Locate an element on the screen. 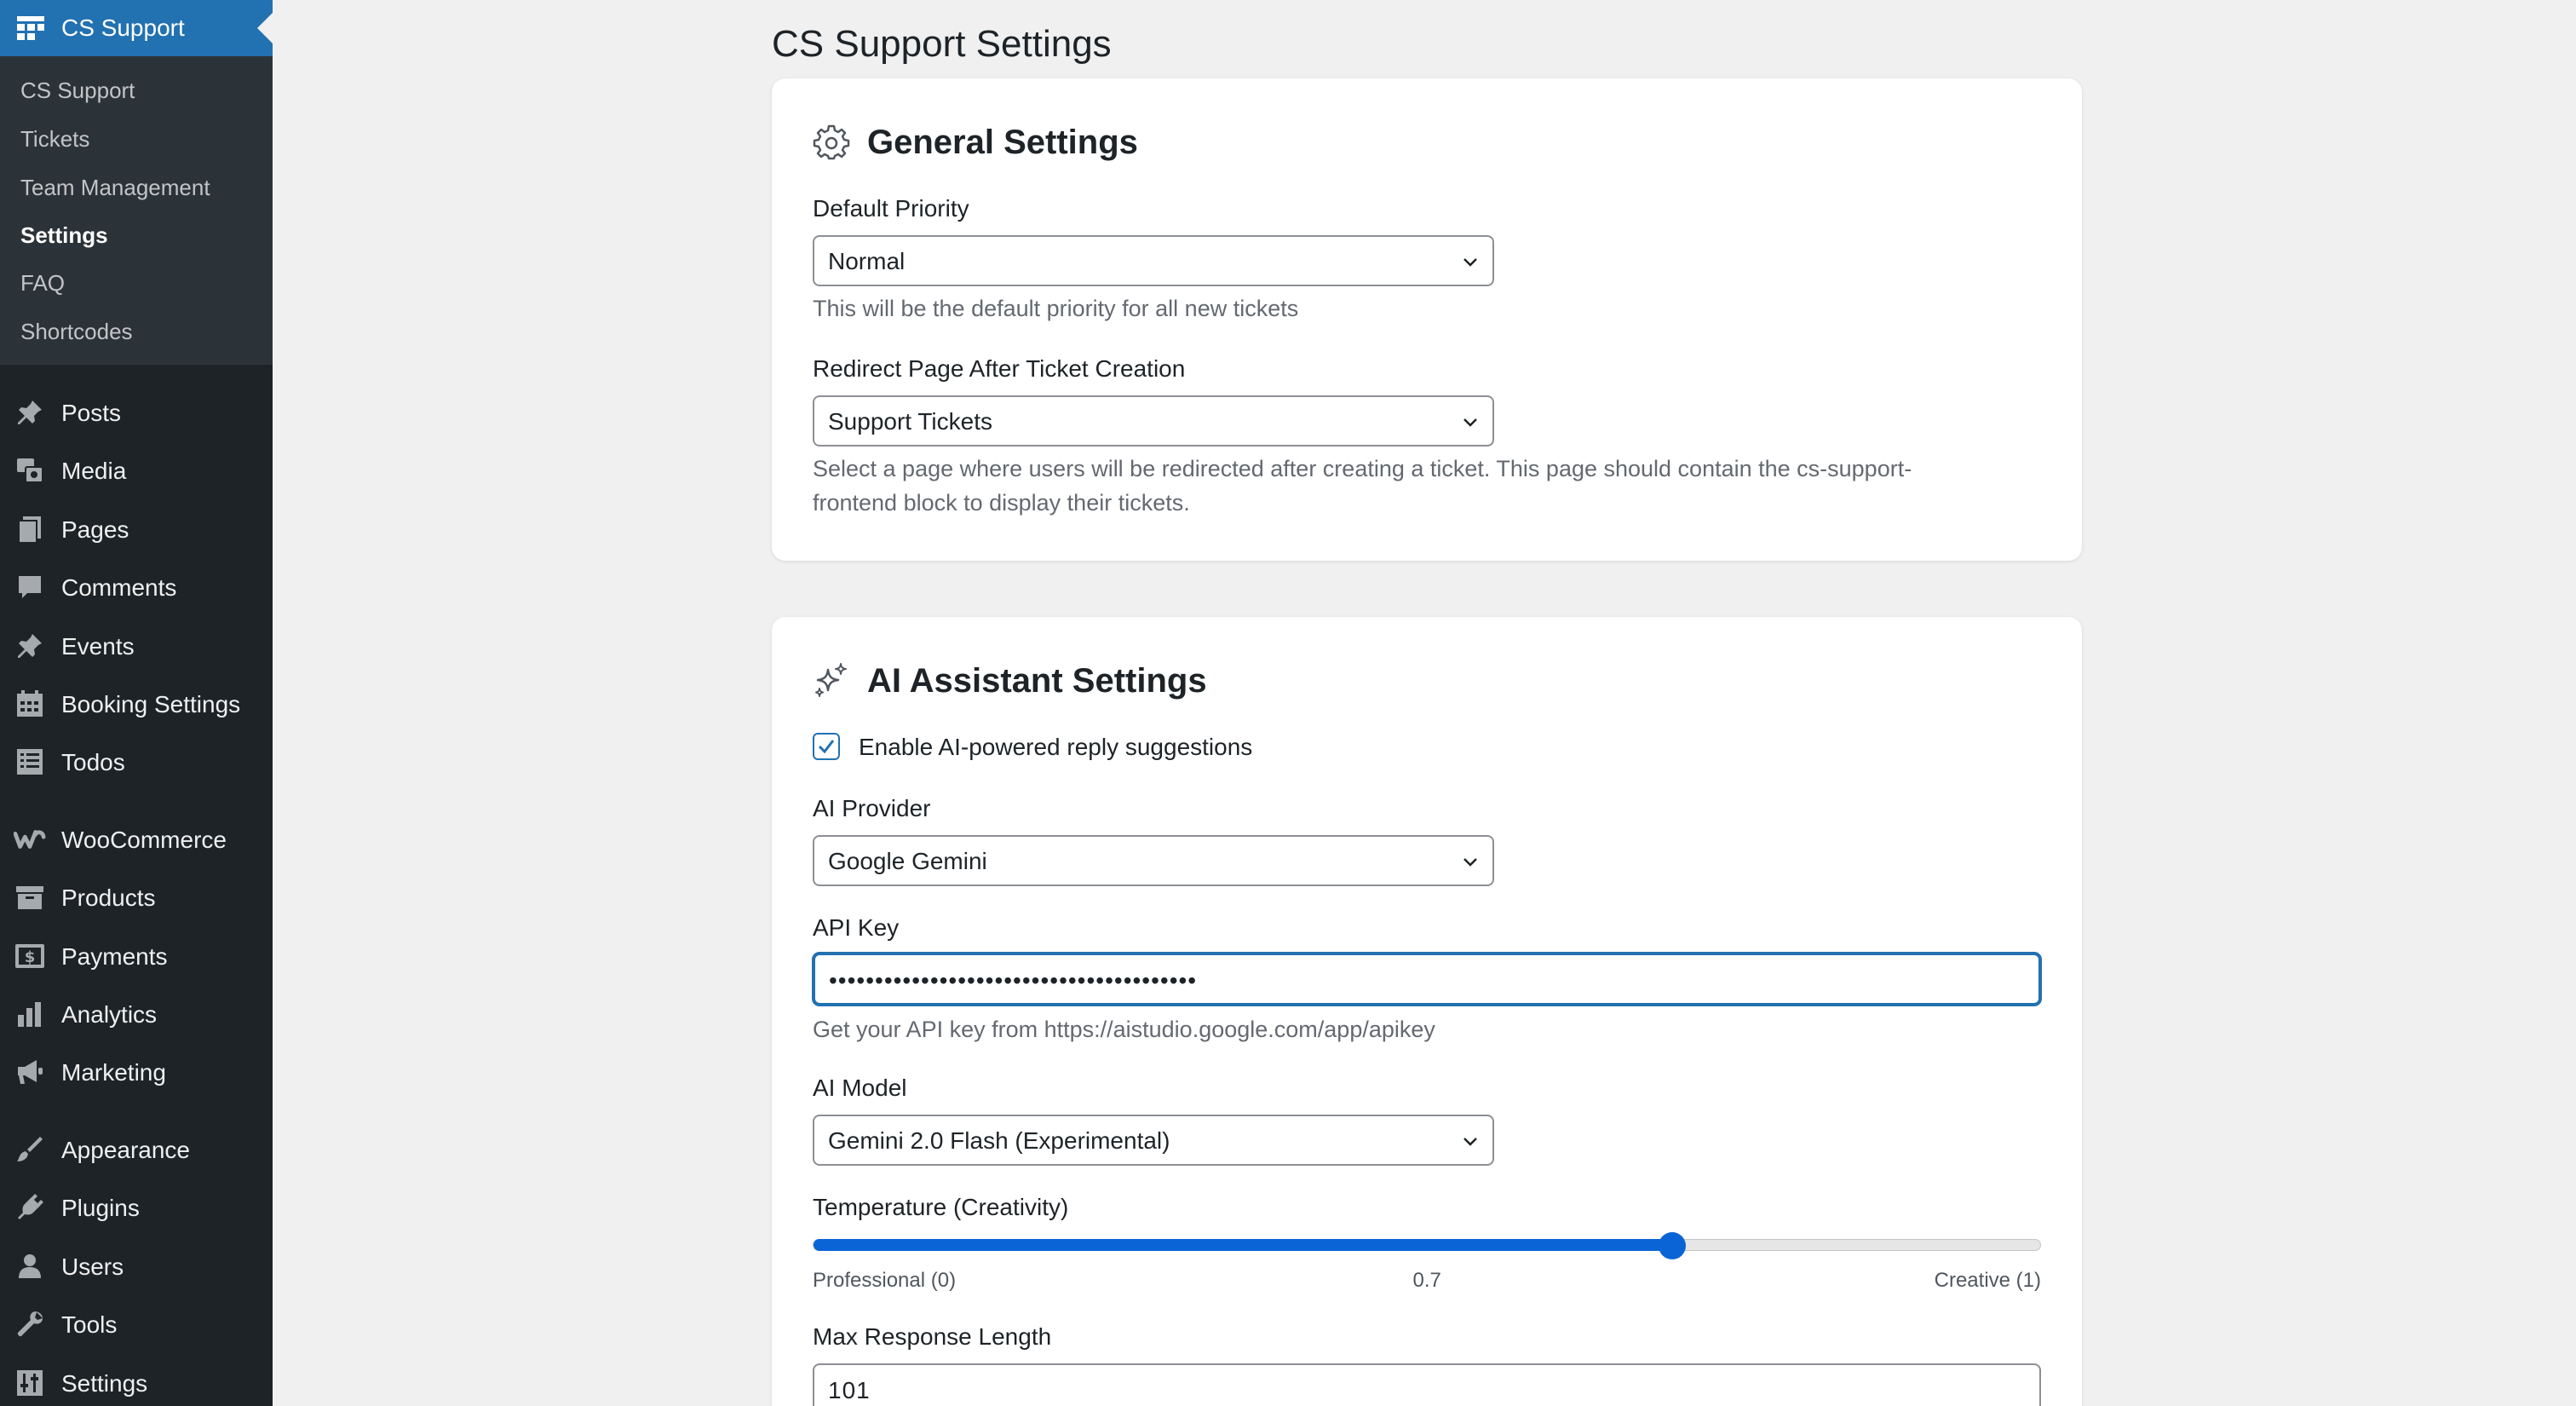  redirect-page-value: Support Tickets is located at coordinates (910, 421).